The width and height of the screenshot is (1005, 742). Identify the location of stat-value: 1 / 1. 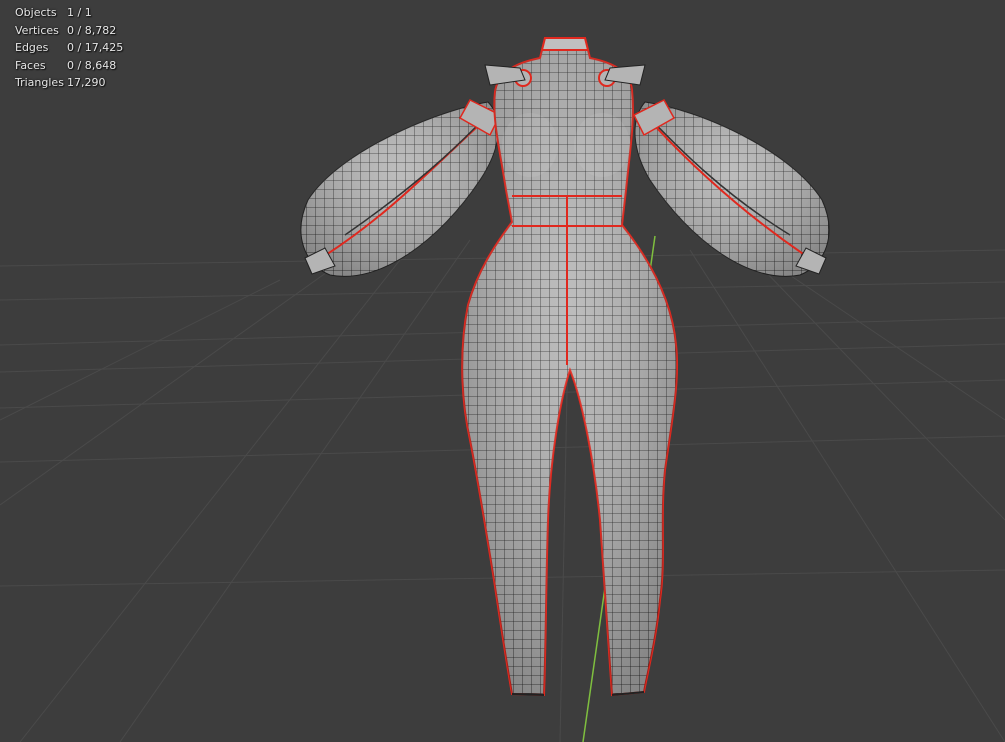
(79, 12).